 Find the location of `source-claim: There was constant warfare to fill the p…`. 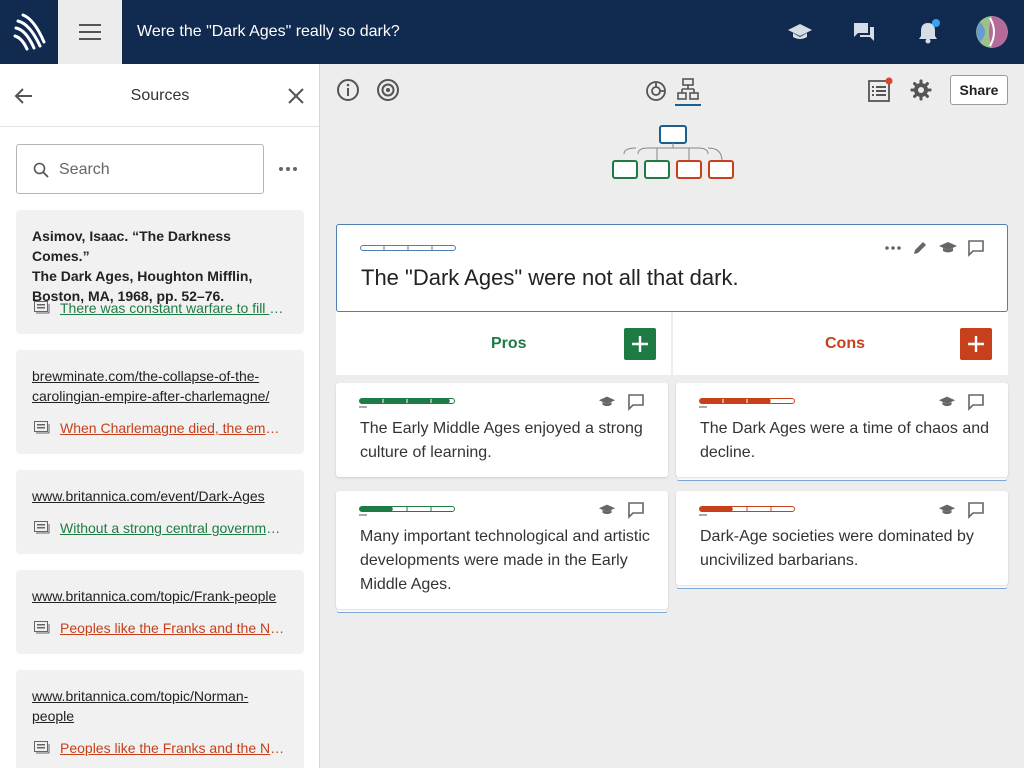

source-claim: There was constant warfare to fill the p… is located at coordinates (164, 308).